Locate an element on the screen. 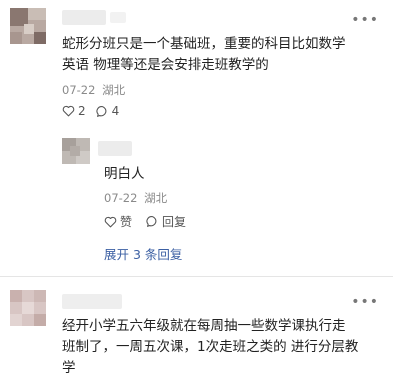 The height and width of the screenshot is (382, 393). expand-replies-link: 展开 3 条回复 is located at coordinates (143, 253).